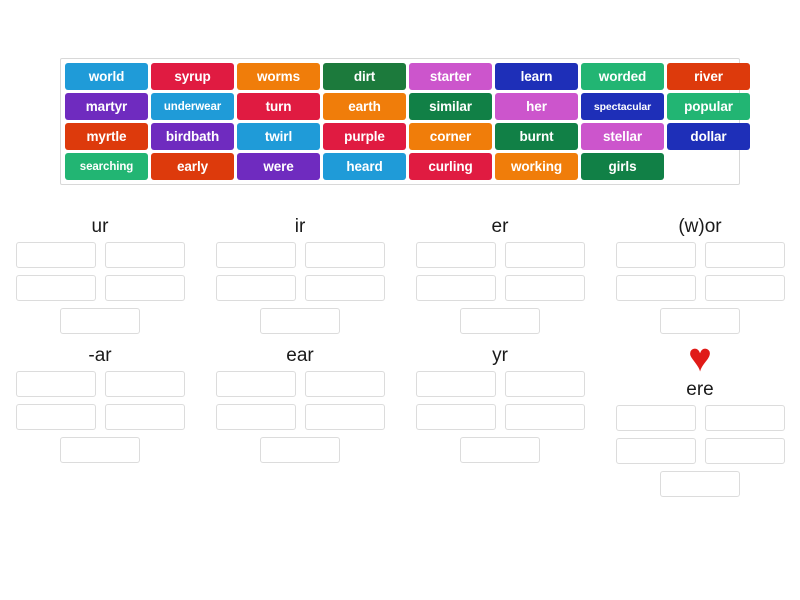  Describe the element at coordinates (364, 166) in the screenshot. I see `word-tile: heard` at that location.